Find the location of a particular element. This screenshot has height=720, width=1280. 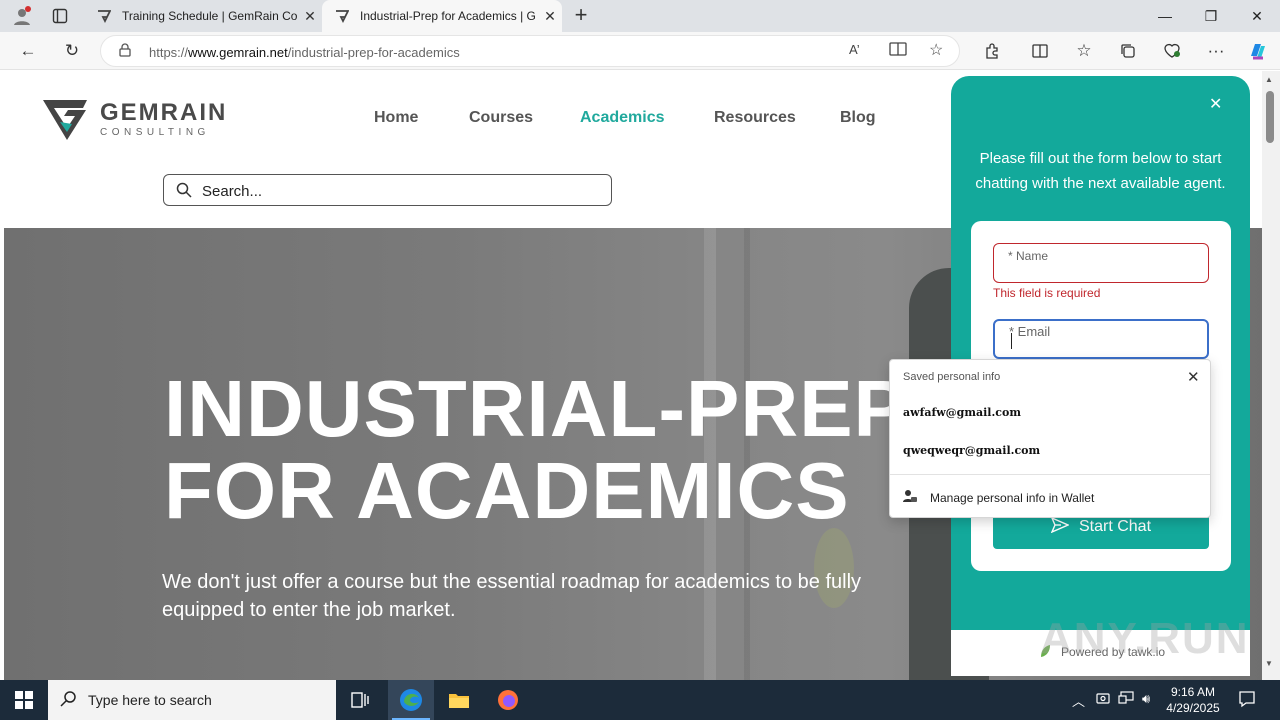

taskbar-search-placeholder: Type here to search is located at coordinates (150, 700).